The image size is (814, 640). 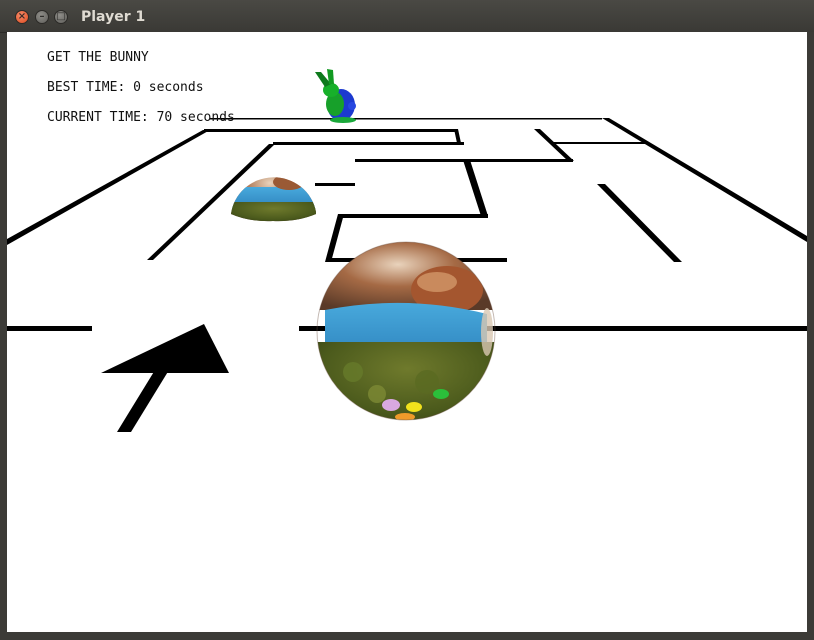 I want to click on hud-best-time: BEST TIME: 0 seconds, so click(x=125, y=87).